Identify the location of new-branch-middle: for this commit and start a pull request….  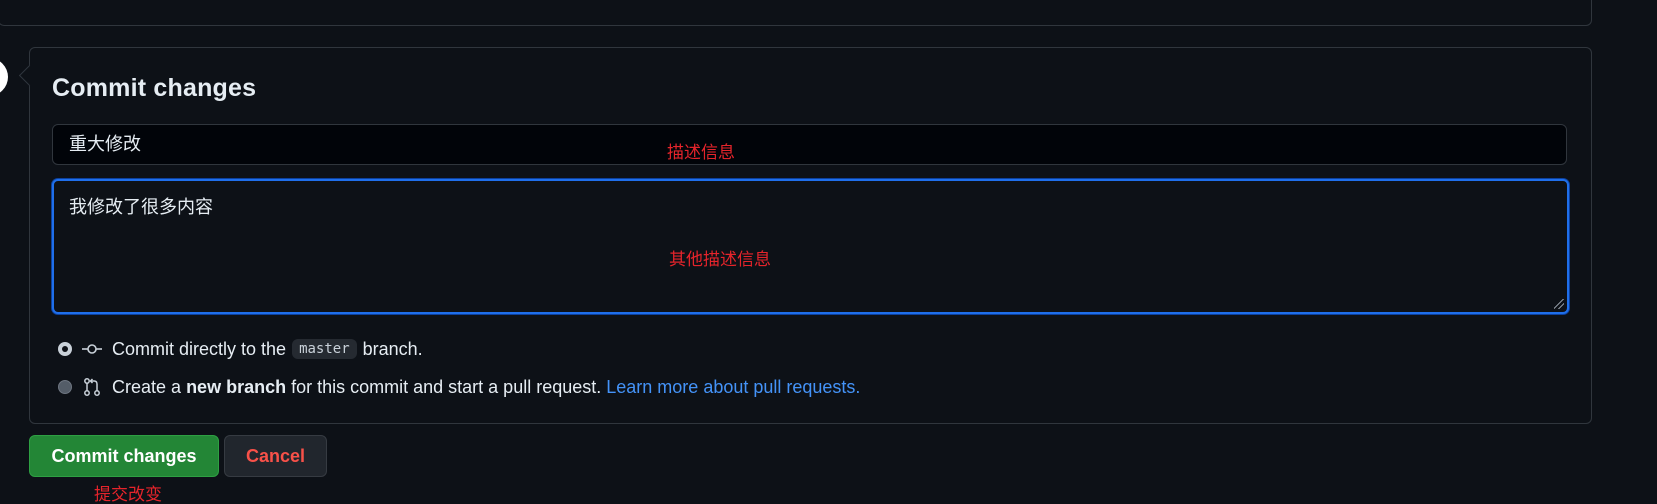
(446, 386).